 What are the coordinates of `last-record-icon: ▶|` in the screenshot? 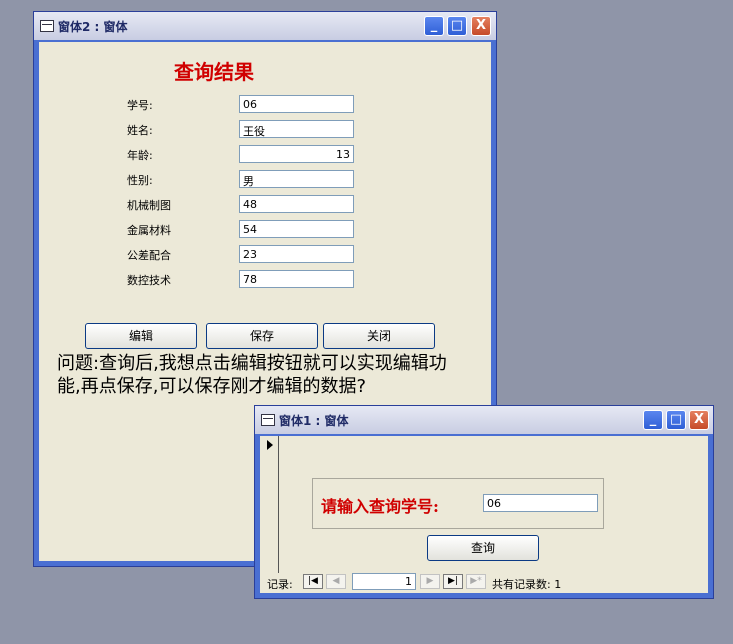 It's located at (453, 581).